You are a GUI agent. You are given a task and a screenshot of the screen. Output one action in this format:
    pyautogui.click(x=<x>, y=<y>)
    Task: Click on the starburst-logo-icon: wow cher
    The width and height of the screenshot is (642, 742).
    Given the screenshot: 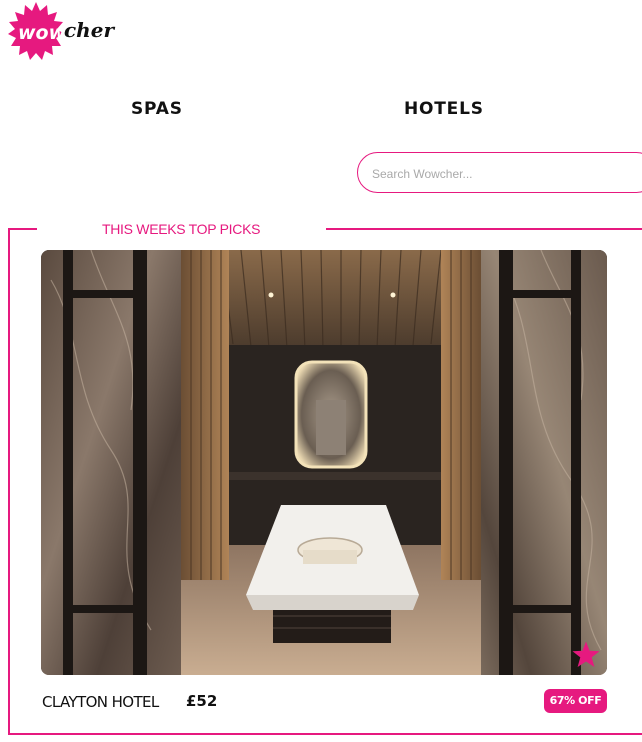 What is the action you would take?
    pyautogui.click(x=61, y=31)
    